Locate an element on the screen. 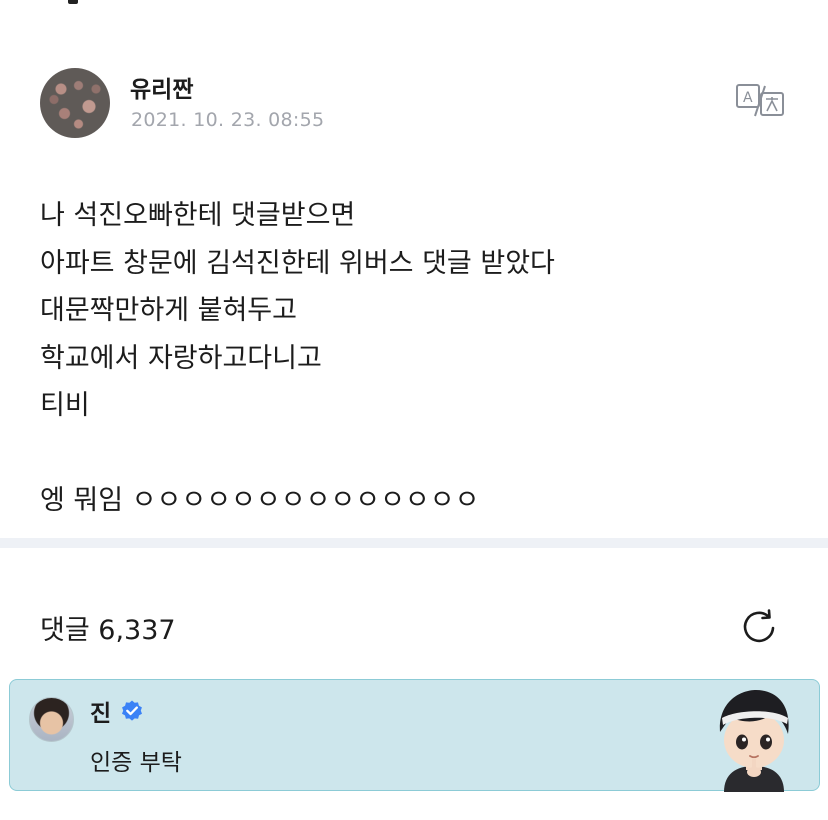  pinned-comment: 진 인증 부탁 is located at coordinates (414, 735).